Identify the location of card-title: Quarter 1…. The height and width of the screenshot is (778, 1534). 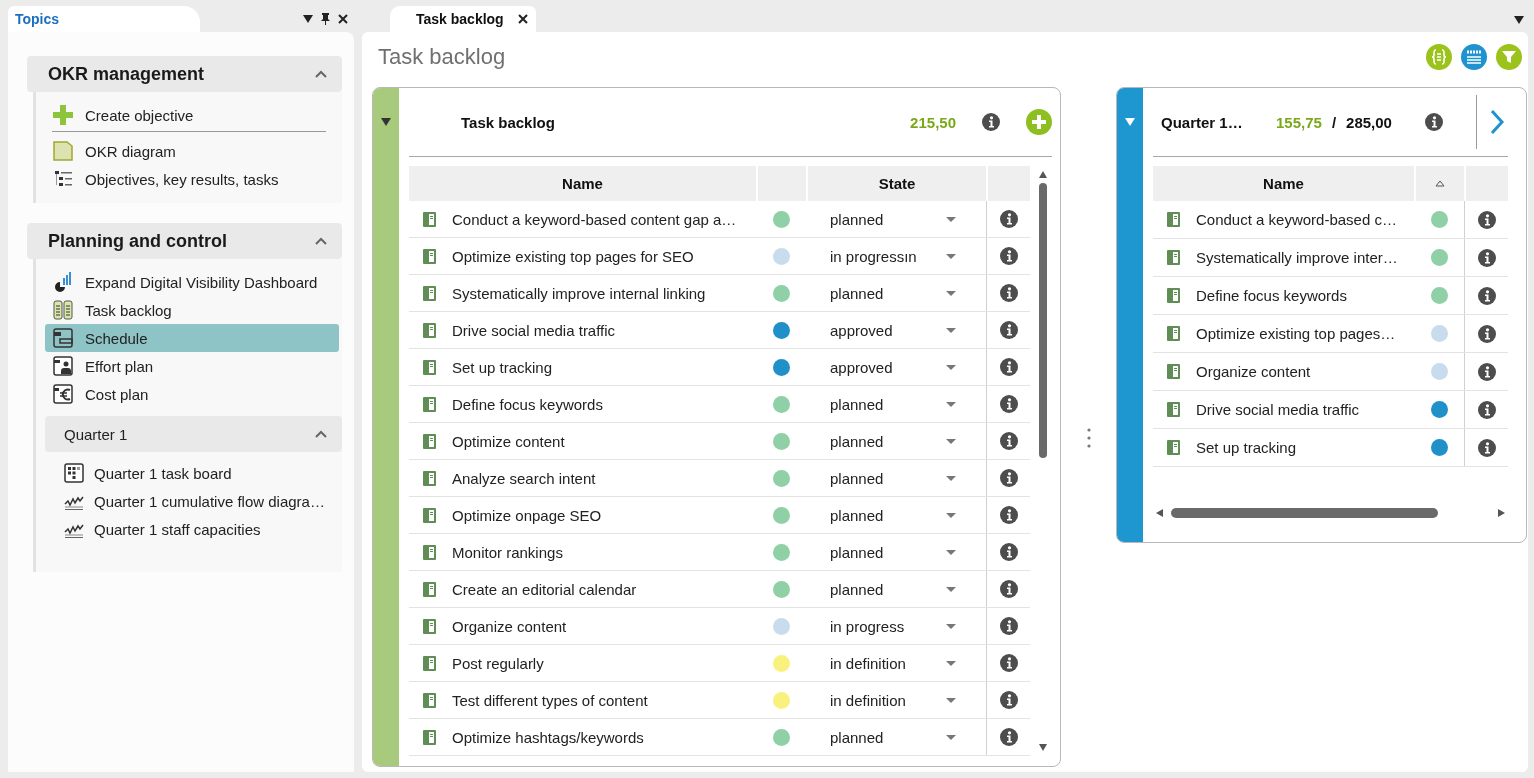
(1202, 122).